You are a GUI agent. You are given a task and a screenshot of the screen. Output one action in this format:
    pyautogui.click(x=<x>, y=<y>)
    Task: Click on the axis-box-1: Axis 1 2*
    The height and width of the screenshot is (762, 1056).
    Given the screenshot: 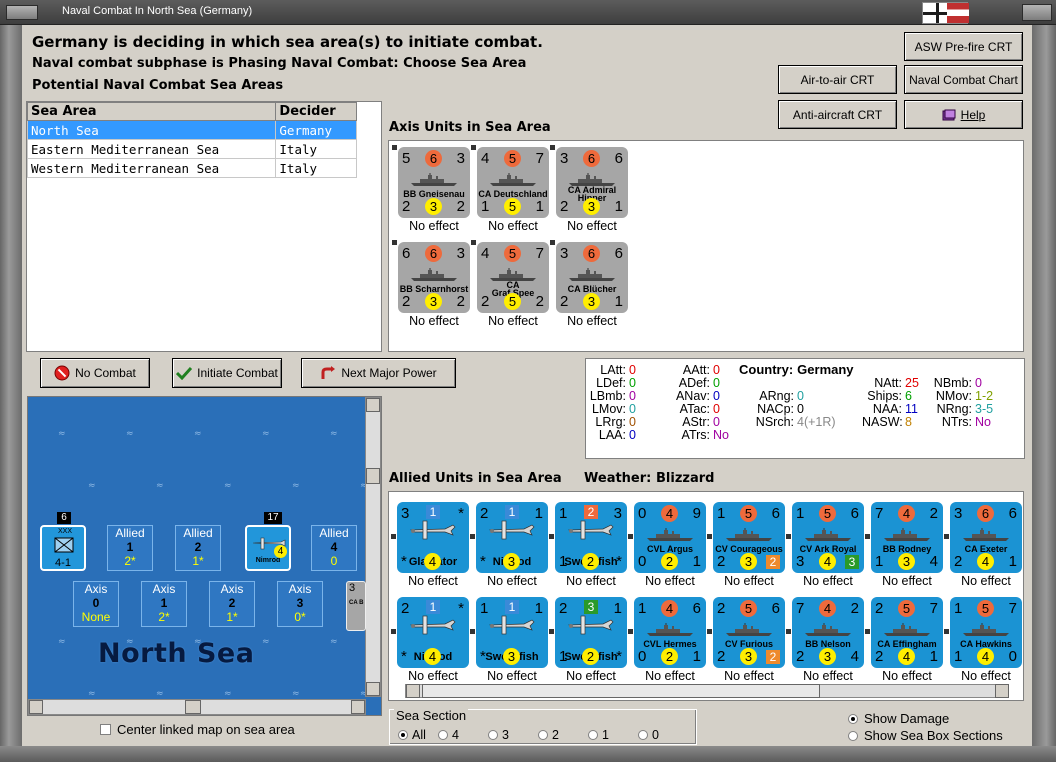 What is the action you would take?
    pyautogui.click(x=164, y=604)
    